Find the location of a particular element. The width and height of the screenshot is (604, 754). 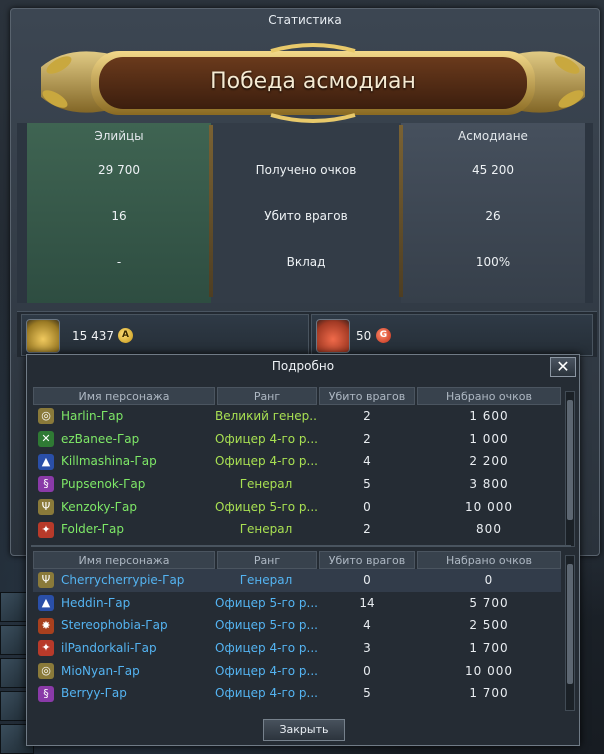

player-points: 2 200 is located at coordinates (489, 461).